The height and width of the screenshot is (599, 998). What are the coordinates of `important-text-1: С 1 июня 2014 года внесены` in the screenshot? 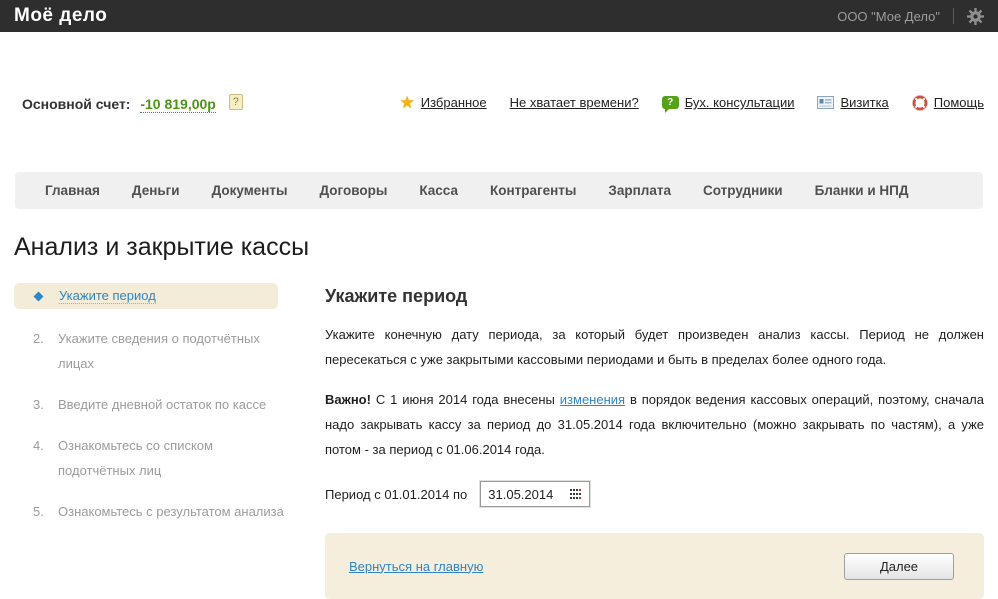 It's located at (465, 399).